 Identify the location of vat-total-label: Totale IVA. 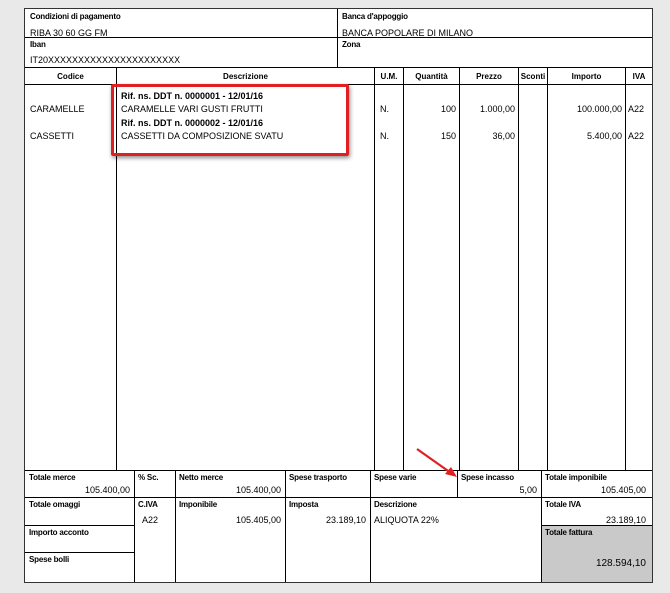
(563, 504).